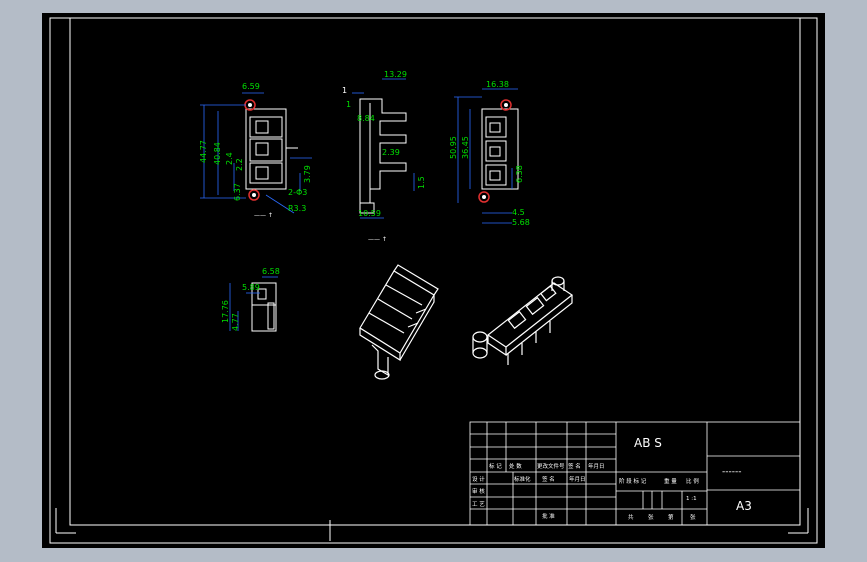  I want to click on scale-value: 1 :1, so click(691, 499).